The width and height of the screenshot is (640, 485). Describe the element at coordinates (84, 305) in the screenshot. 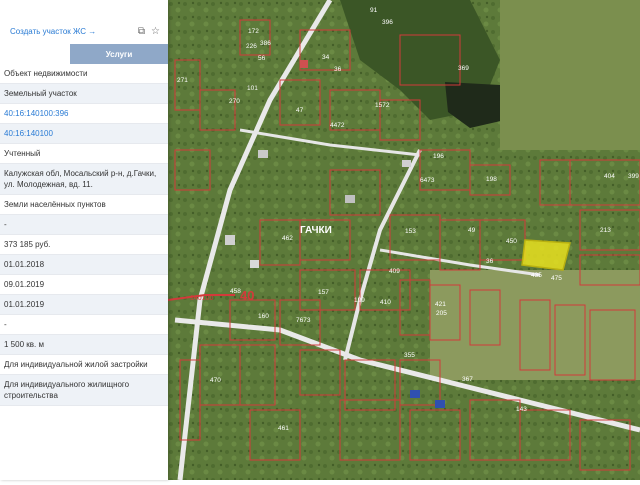

I see `application-date: 01.01.2019` at that location.